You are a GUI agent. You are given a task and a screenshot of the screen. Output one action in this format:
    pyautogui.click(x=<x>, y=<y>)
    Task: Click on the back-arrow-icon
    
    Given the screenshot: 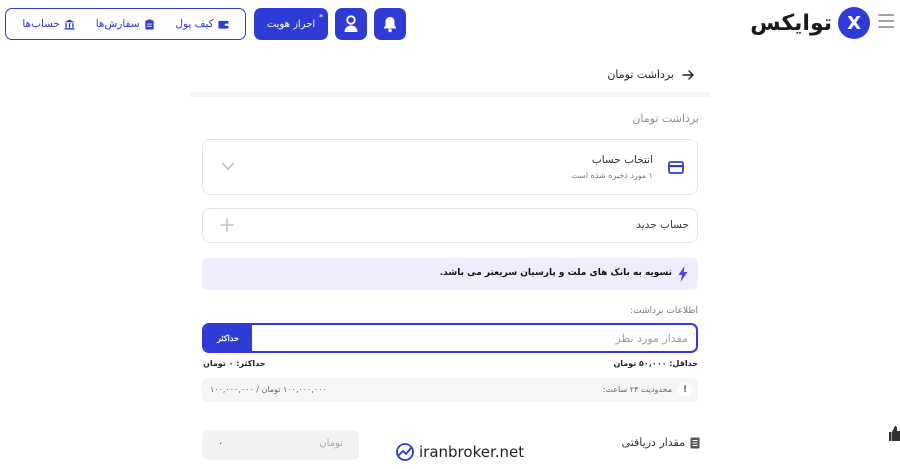 What is the action you would take?
    pyautogui.click(x=688, y=74)
    